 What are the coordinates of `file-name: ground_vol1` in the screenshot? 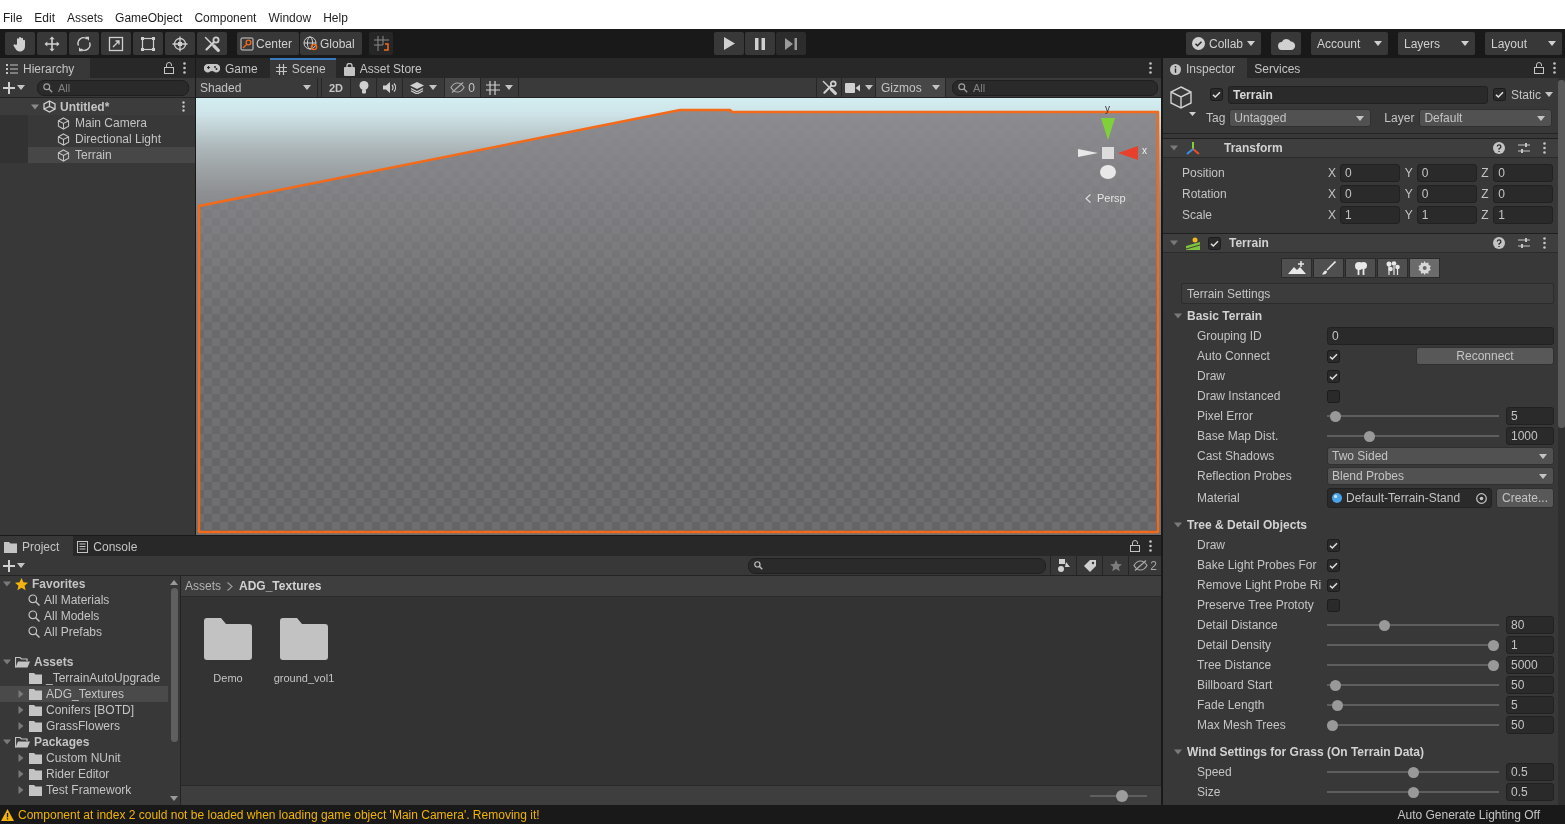 It's located at (304, 678).